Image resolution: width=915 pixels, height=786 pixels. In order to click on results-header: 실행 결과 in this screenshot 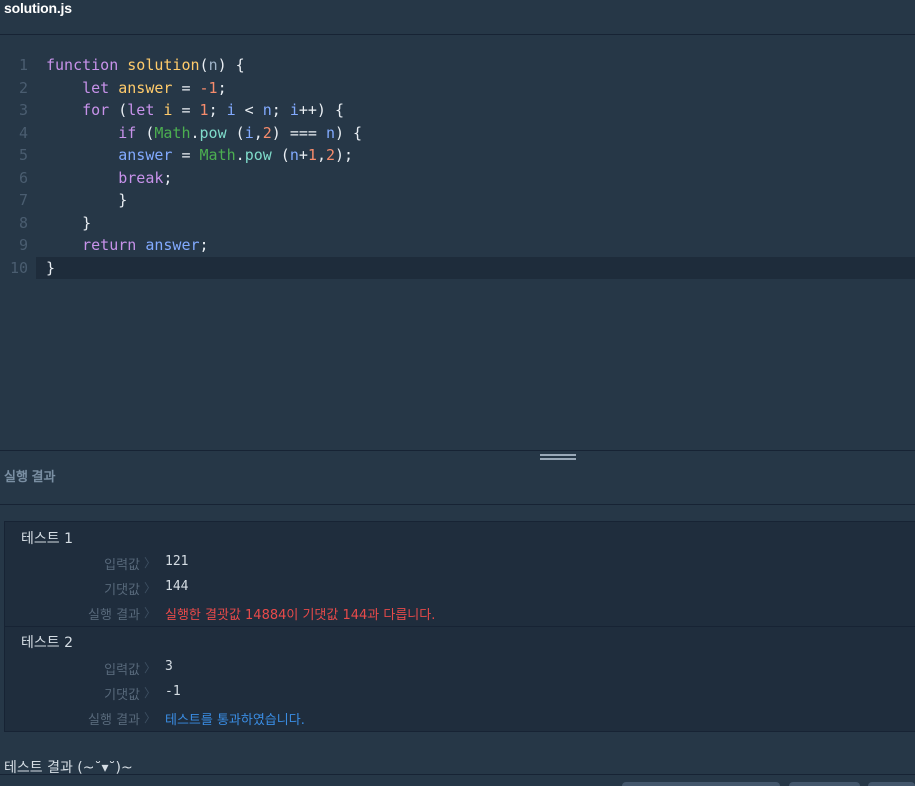, I will do `click(30, 476)`.